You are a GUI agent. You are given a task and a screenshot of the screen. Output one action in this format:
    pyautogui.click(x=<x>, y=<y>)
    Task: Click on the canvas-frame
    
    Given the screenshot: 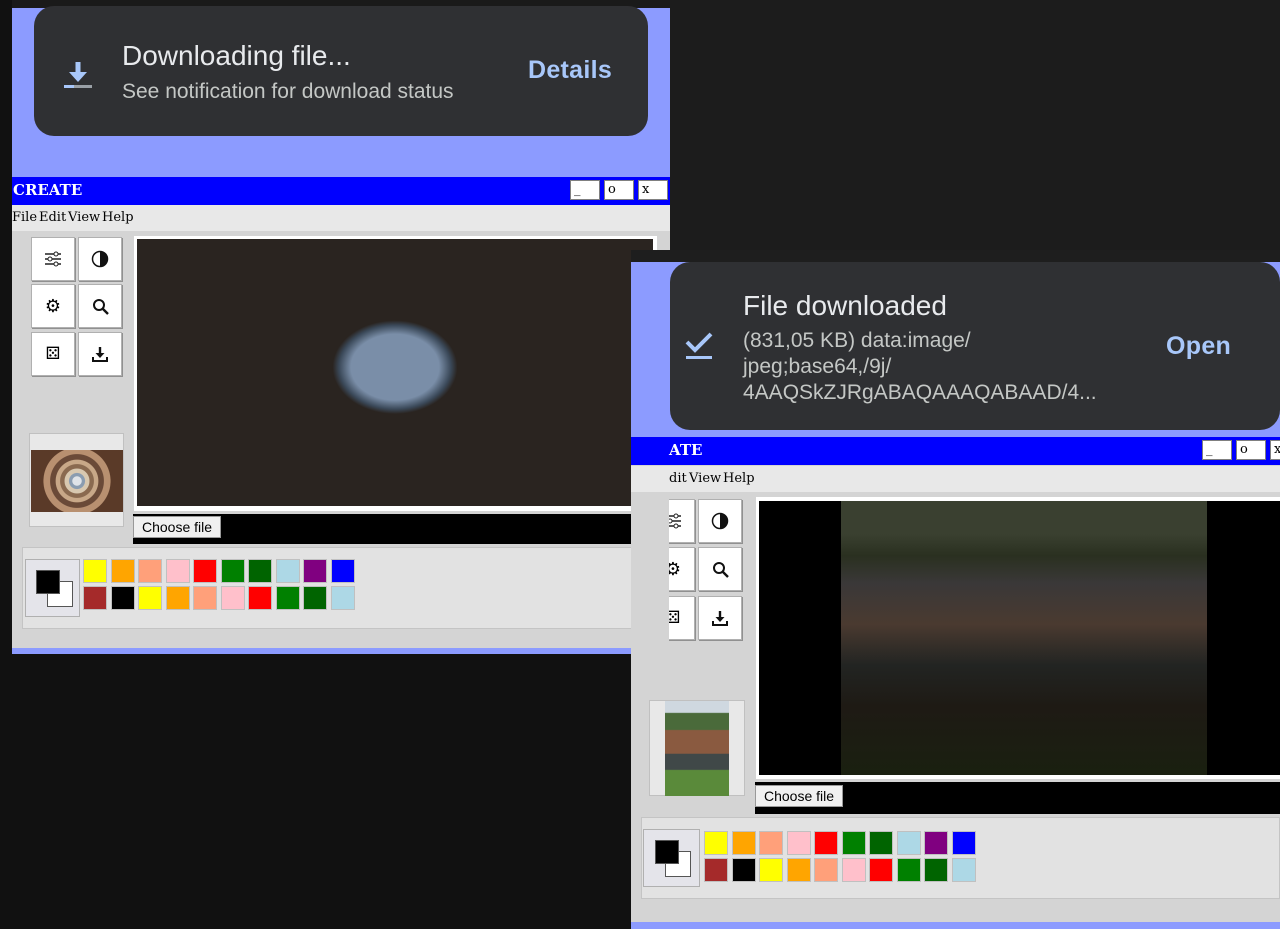 What is the action you would take?
    pyautogui.click(x=1018, y=638)
    